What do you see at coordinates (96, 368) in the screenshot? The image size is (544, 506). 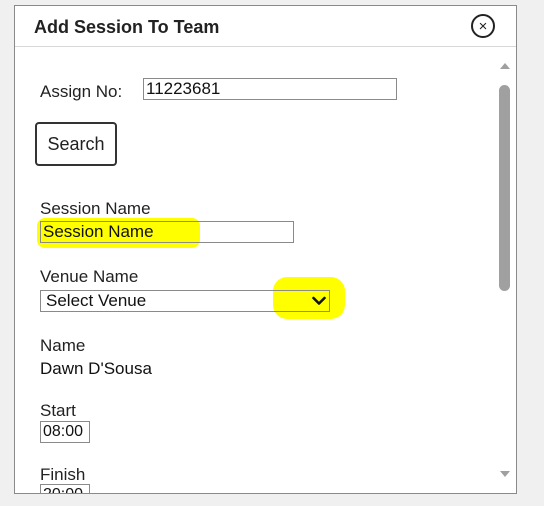 I see `name-value: Dawn D'Sousa` at bounding box center [96, 368].